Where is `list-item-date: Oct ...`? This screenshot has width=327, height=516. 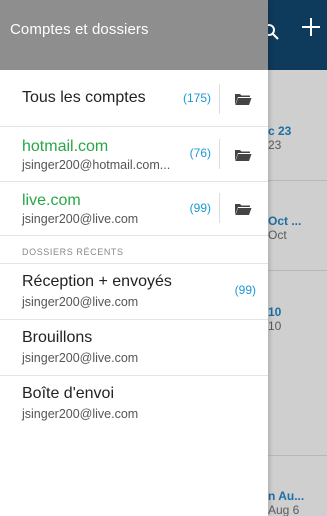 list-item-date: Oct ... is located at coordinates (285, 221).